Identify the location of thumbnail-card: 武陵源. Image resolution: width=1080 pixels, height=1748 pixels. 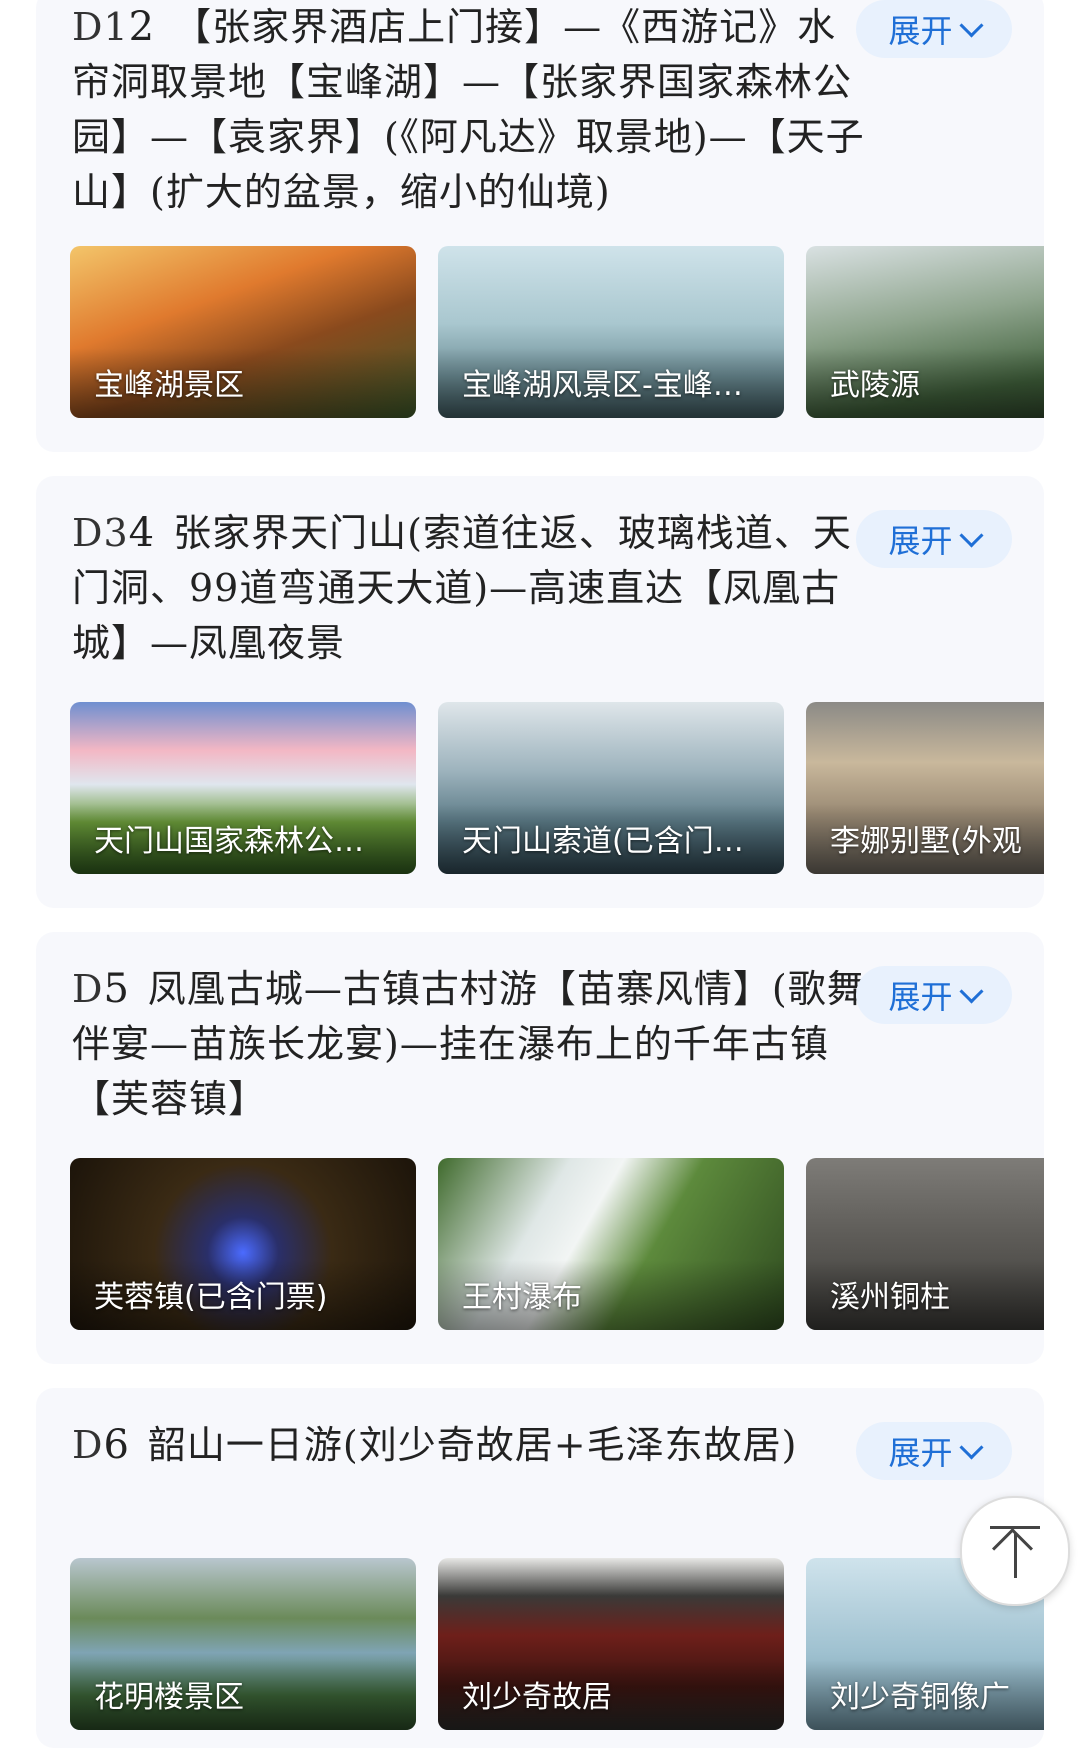
(925, 332).